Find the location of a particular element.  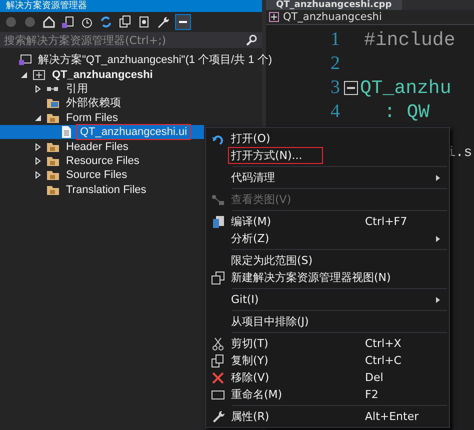

diagram-icon is located at coordinates (218, 199).